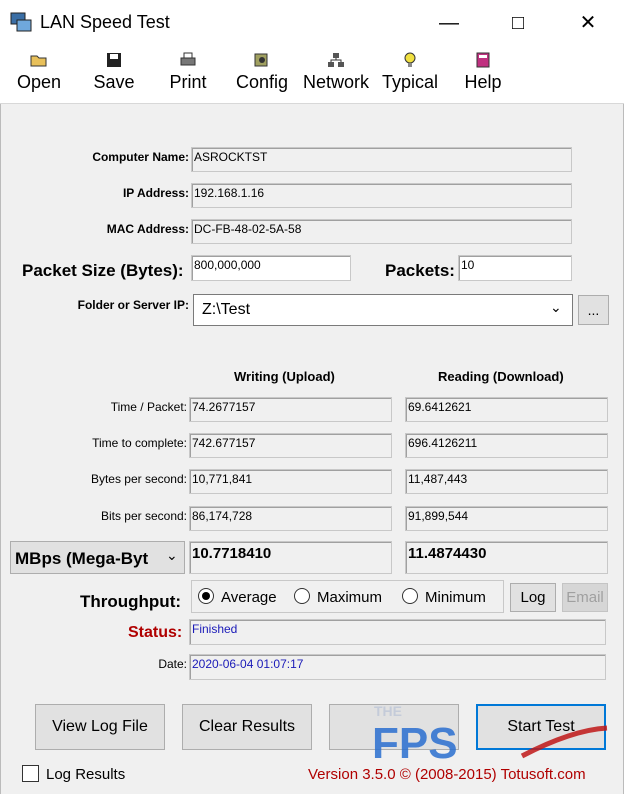 This screenshot has height=794, width=624. I want to click on close-icon: ✕, so click(588, 23).